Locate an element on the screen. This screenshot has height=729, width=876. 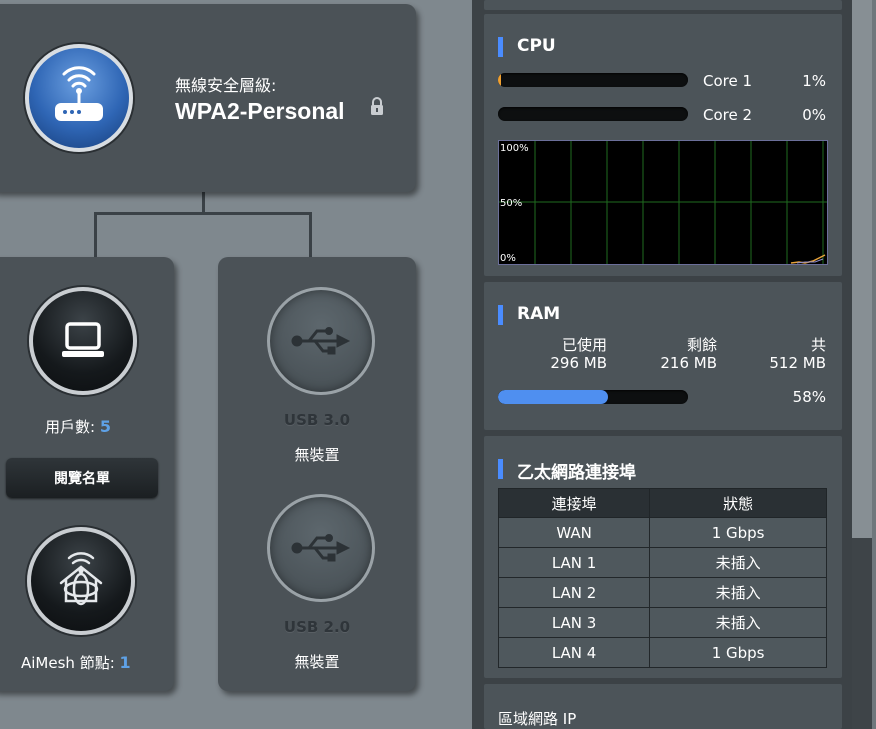
clients-icon is located at coordinates (83, 341).